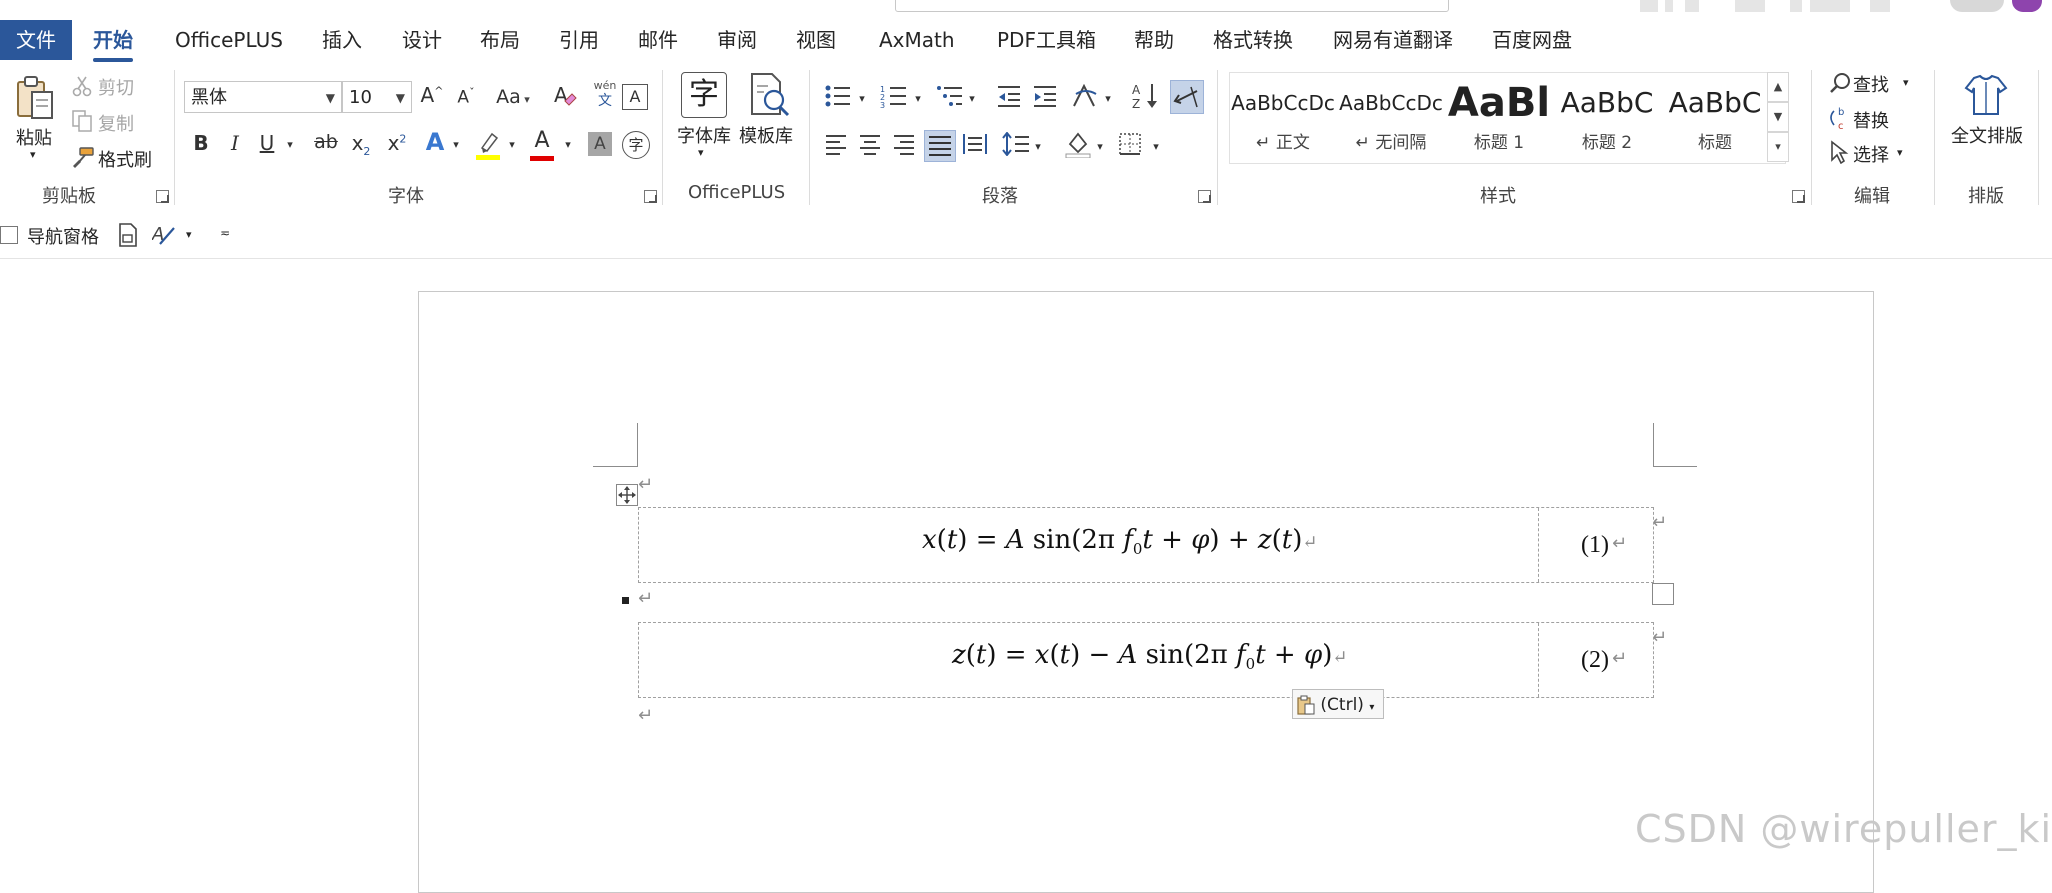  Describe the element at coordinates (1119, 541) in the screenshot. I see `equation-1: x(t) = A sin(2π f0t + φ) + z(t)↵` at that location.